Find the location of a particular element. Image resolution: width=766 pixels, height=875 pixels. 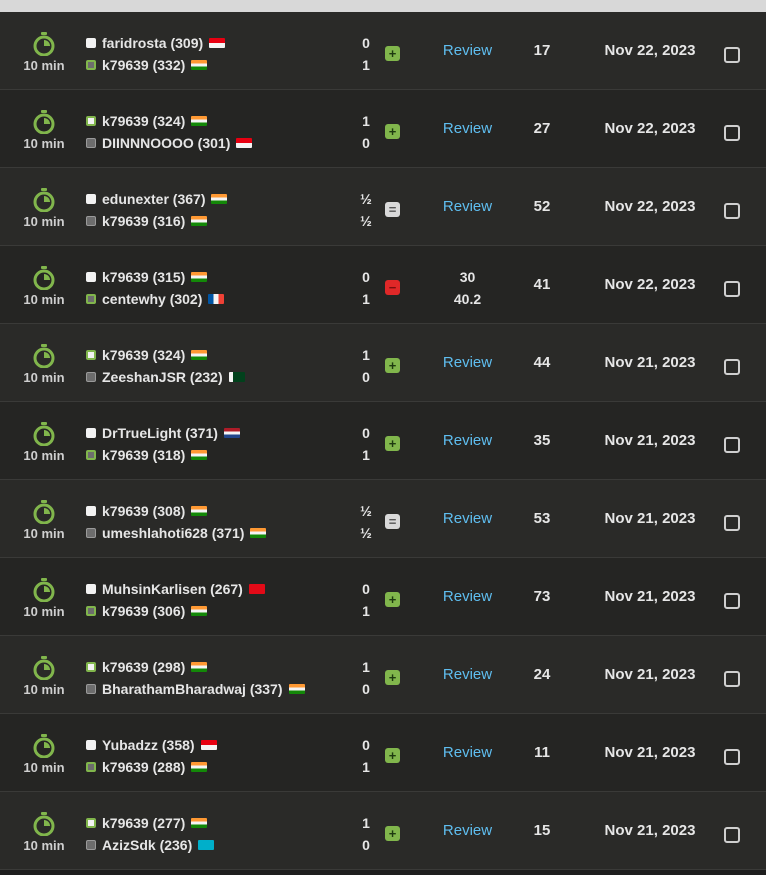

white-player: k79639 (298) is located at coordinates (195, 667).